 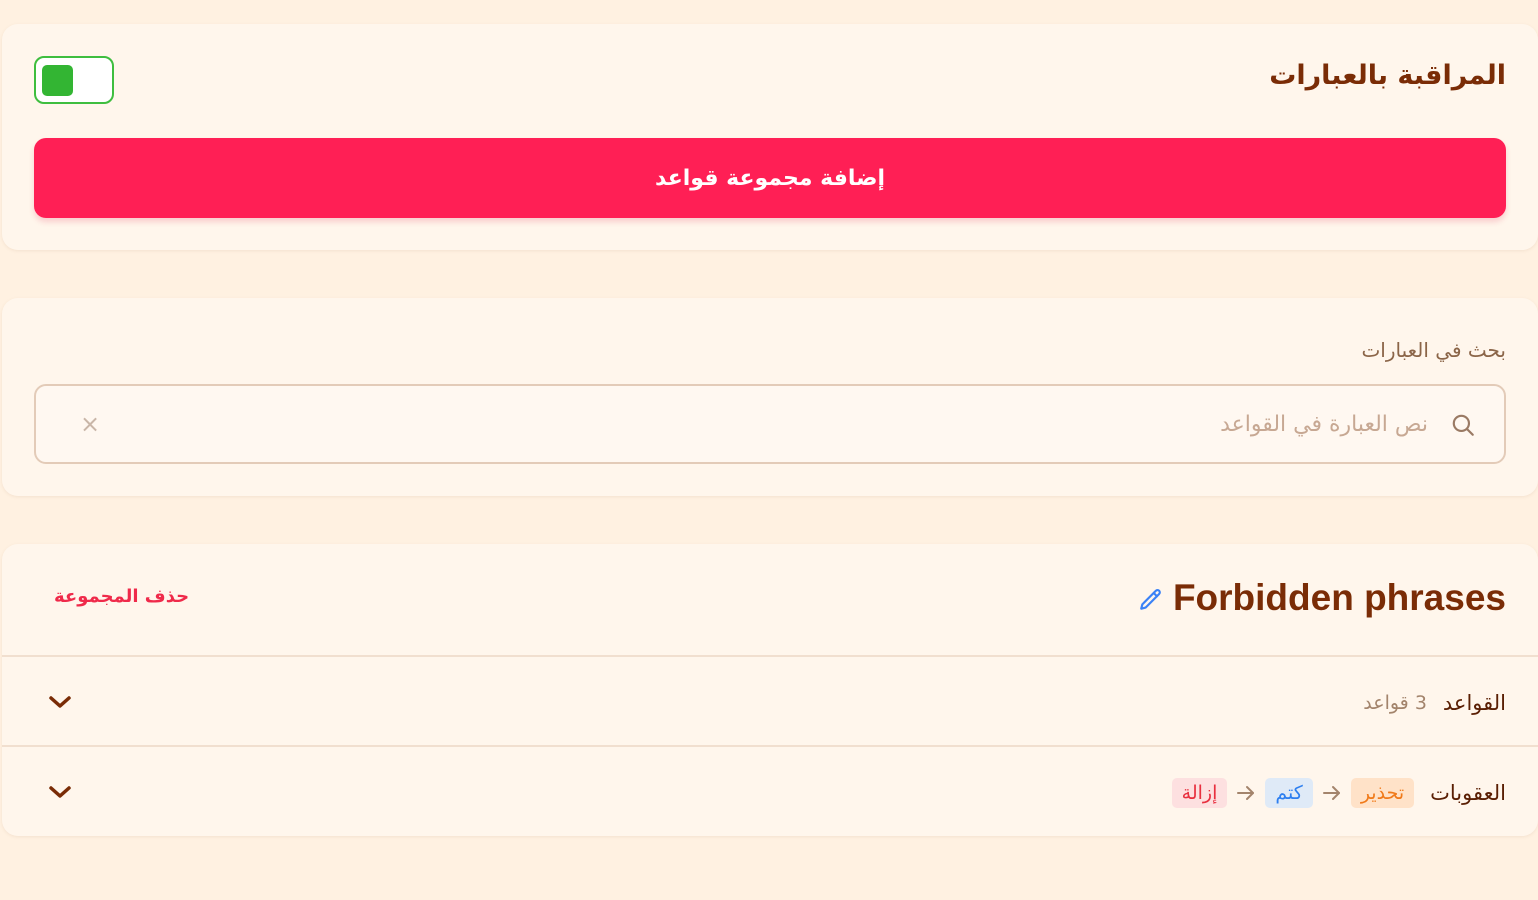 What do you see at coordinates (1382, 792) in the screenshot?
I see `penalty-warn-chip: تحذير` at bounding box center [1382, 792].